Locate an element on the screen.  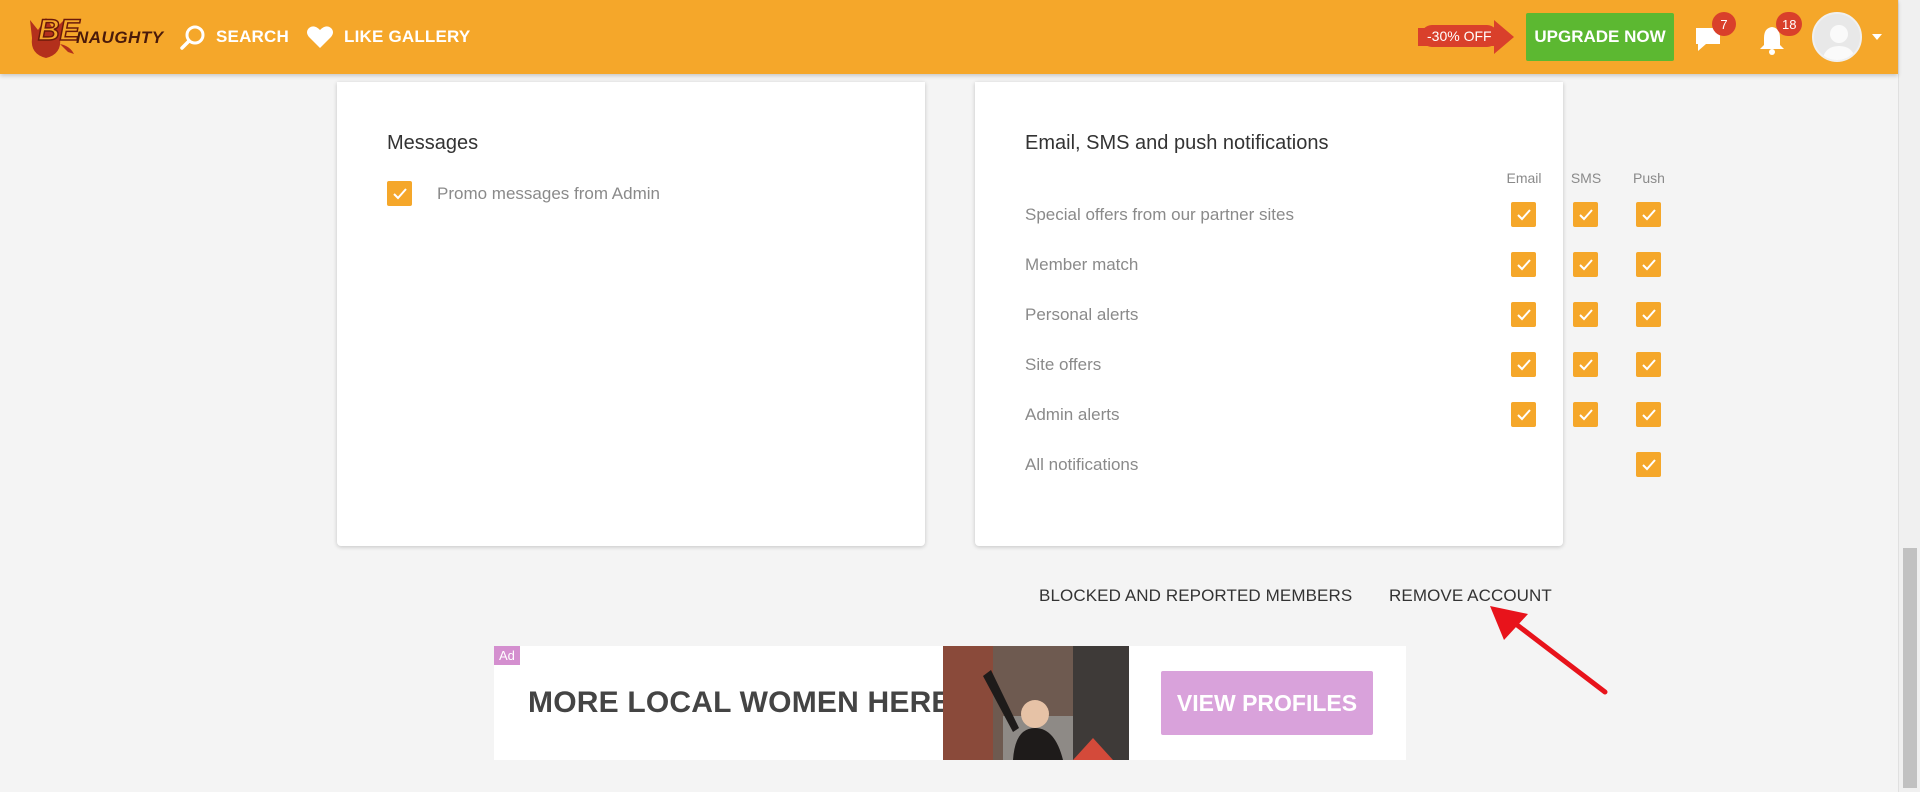
page-scrollbar is located at coordinates (1909, 396).